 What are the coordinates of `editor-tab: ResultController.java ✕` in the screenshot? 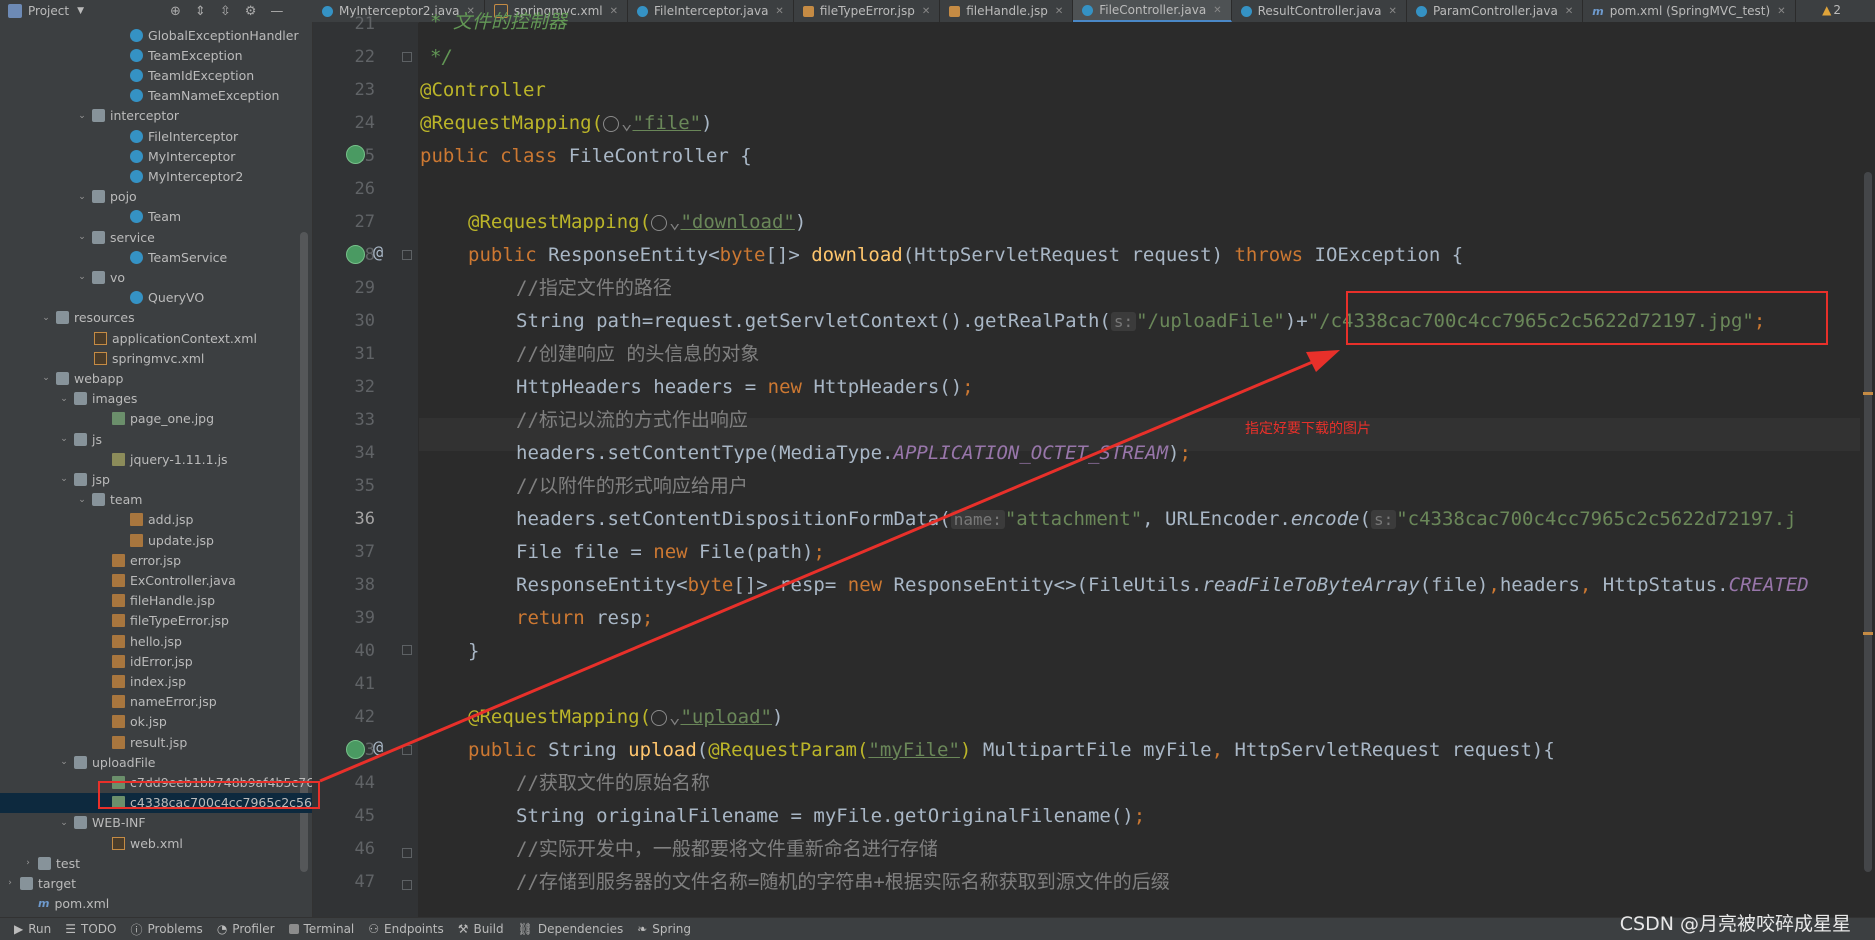 It's located at (1319, 11).